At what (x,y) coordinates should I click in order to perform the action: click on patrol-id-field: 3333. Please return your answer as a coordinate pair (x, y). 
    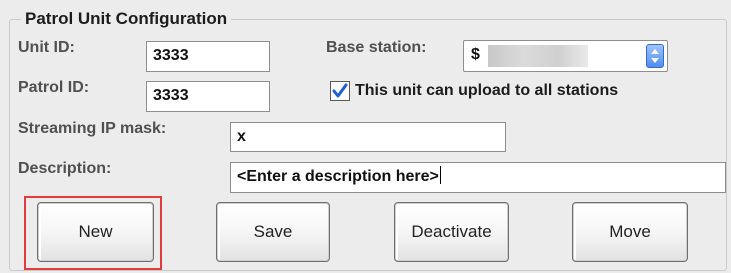
    Looking at the image, I should click on (208, 96).